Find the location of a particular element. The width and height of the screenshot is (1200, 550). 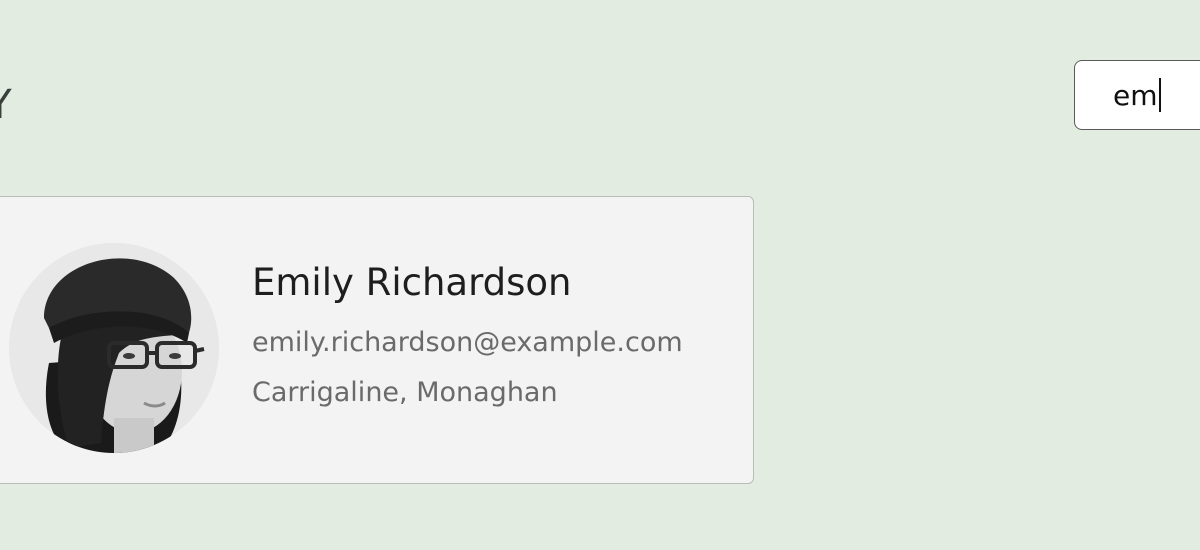

search-input-value: em is located at coordinates (1135, 95).